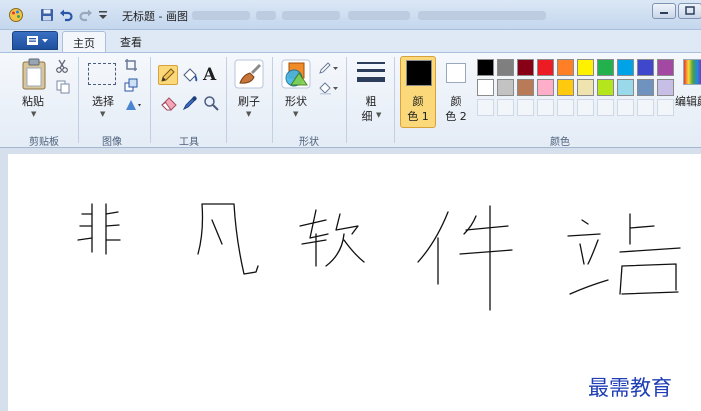 This screenshot has width=701, height=411. What do you see at coordinates (33, 101) in the screenshot?
I see `paste-button: 粘贴` at bounding box center [33, 101].